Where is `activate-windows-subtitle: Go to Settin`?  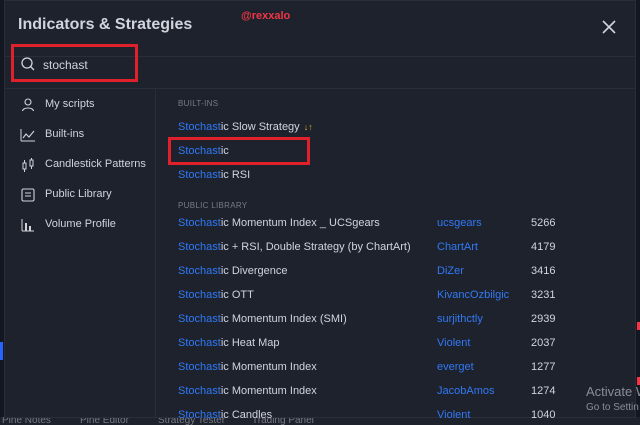 activate-windows-subtitle: Go to Settin is located at coordinates (612, 407).